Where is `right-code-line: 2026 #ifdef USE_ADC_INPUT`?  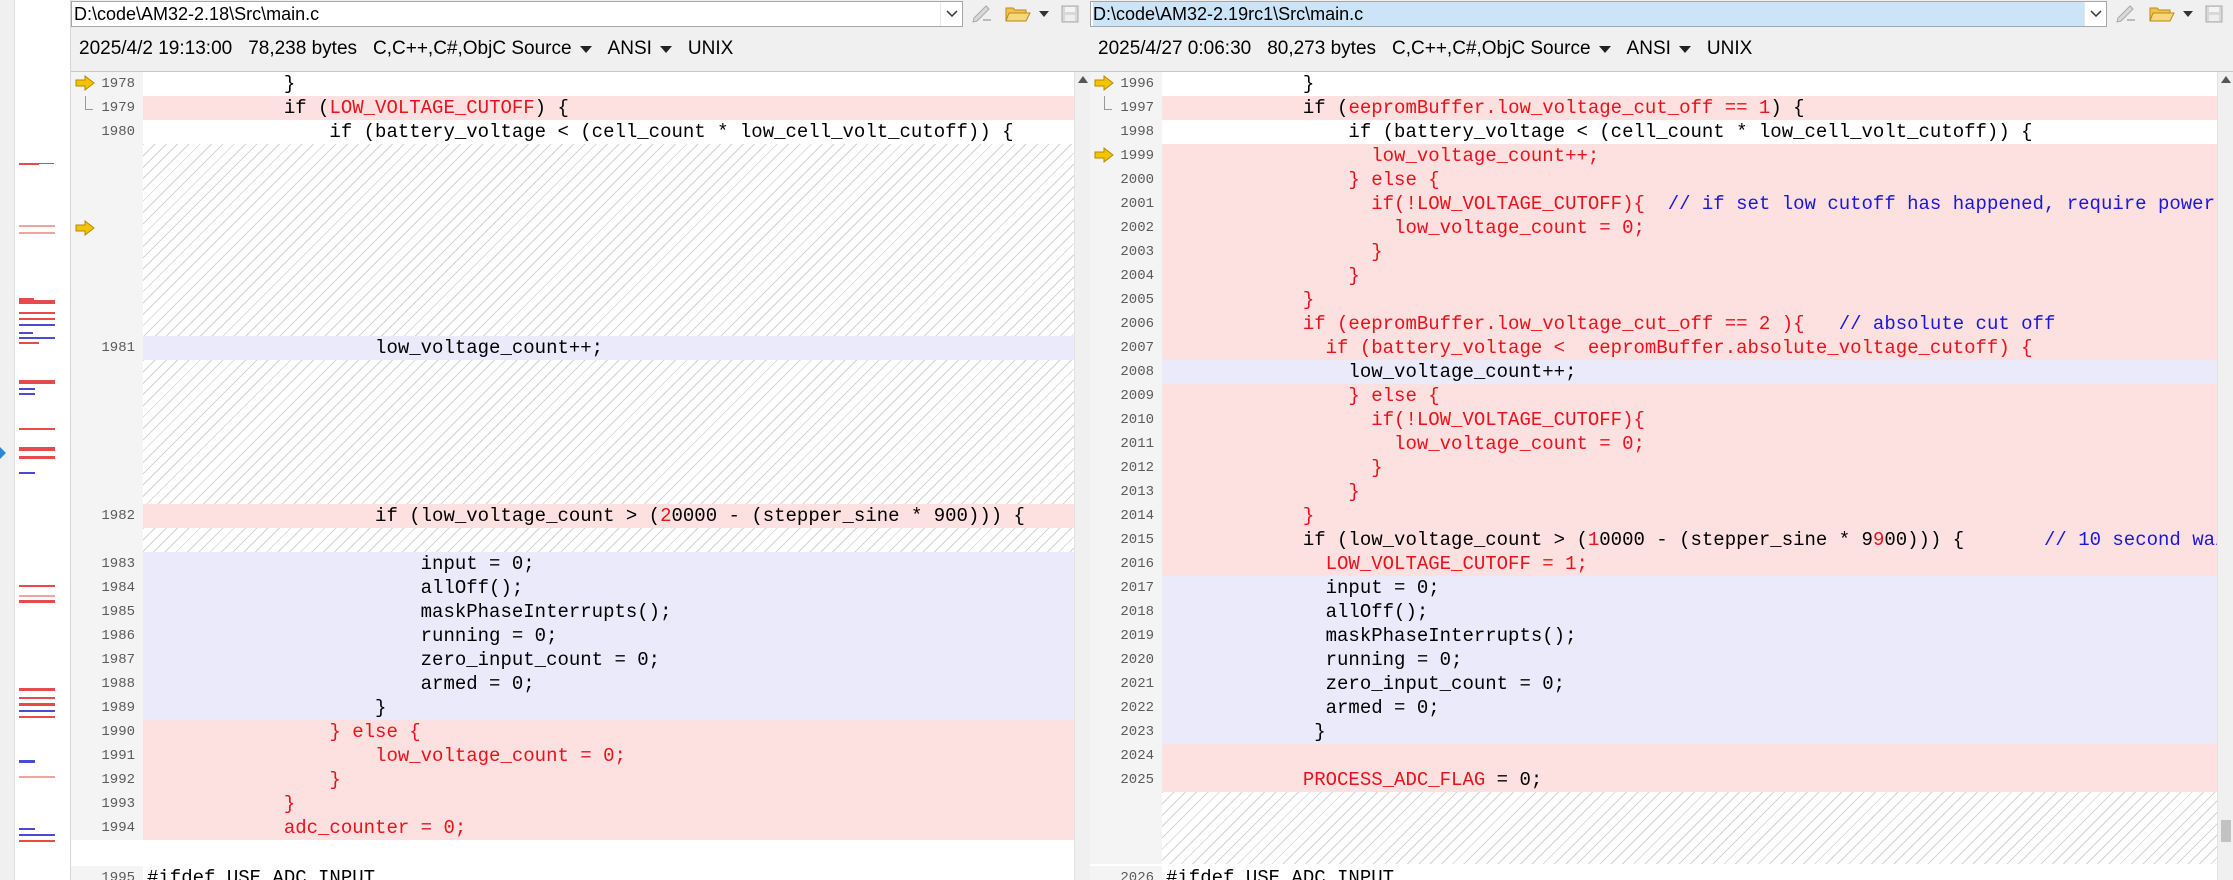
right-code-line: 2026 #ifdef USE_ADC_INPUT is located at coordinates (1661, 873).